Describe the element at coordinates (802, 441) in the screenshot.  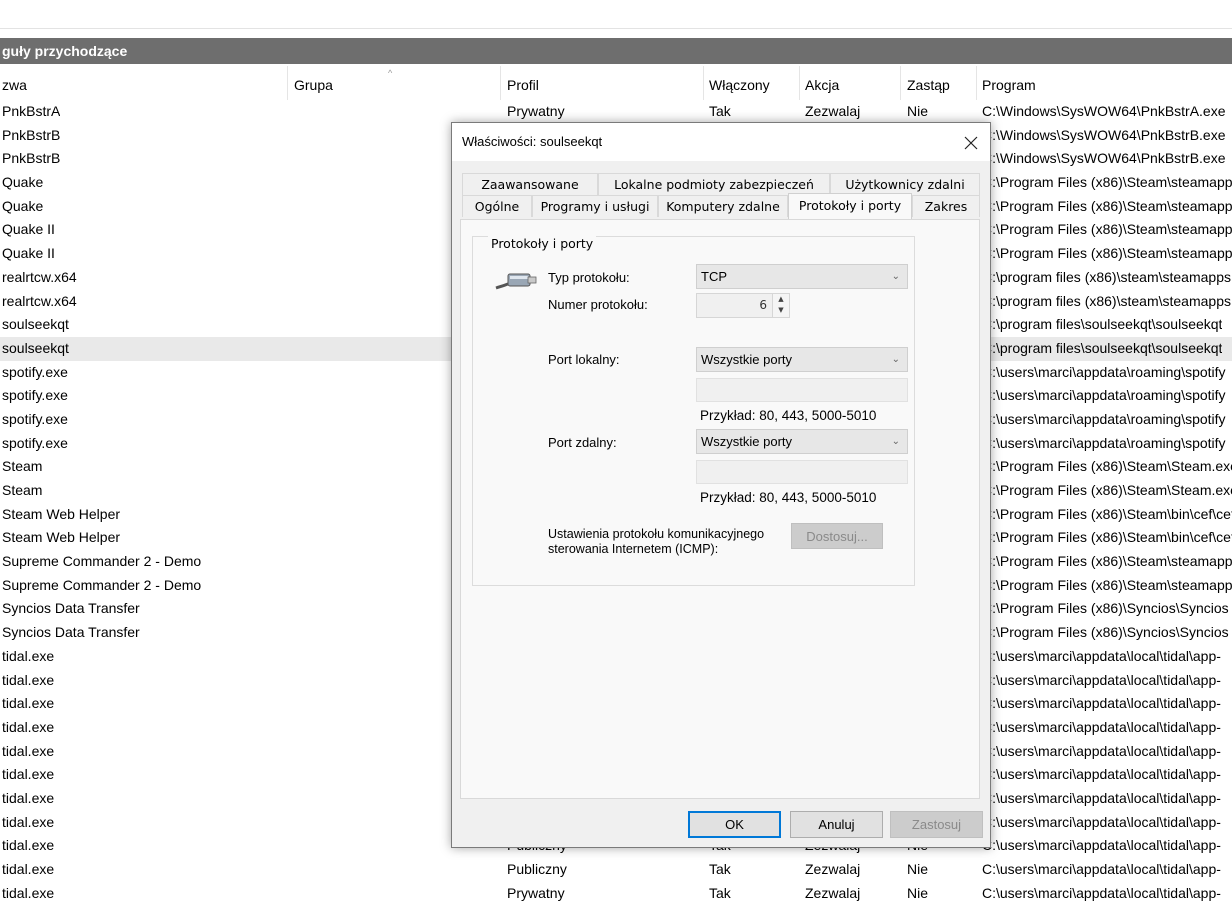
I see `remote-port-select: Wszystkie porty ⌄` at that location.